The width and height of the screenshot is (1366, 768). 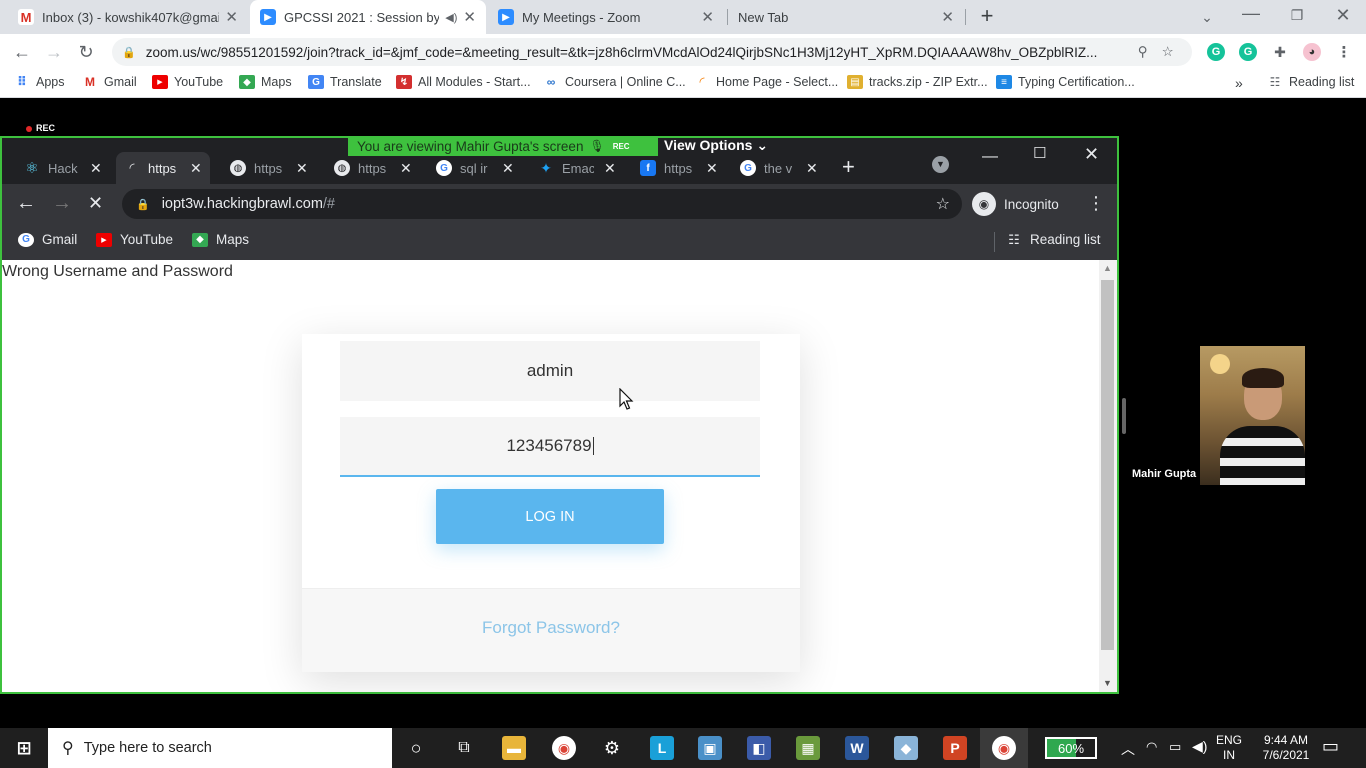 I want to click on extensions-puzzle-icon: ✚, so click(x=1280, y=52).